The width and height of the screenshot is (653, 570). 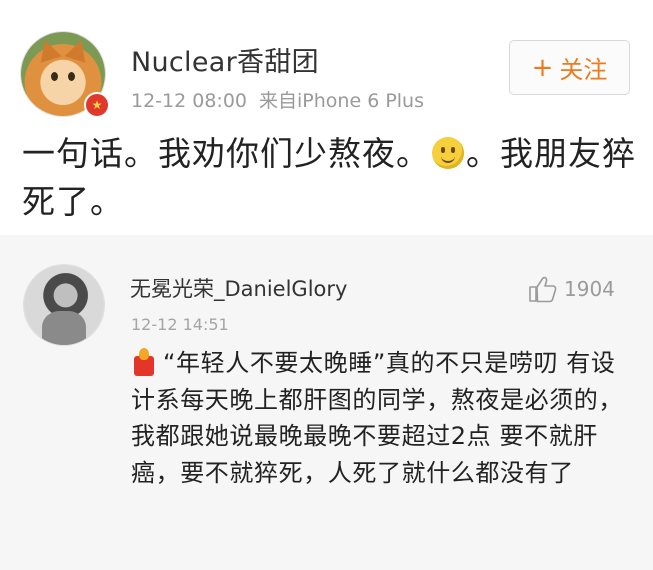 What do you see at coordinates (448, 153) in the screenshot?
I see `smile-emoji-icon` at bounding box center [448, 153].